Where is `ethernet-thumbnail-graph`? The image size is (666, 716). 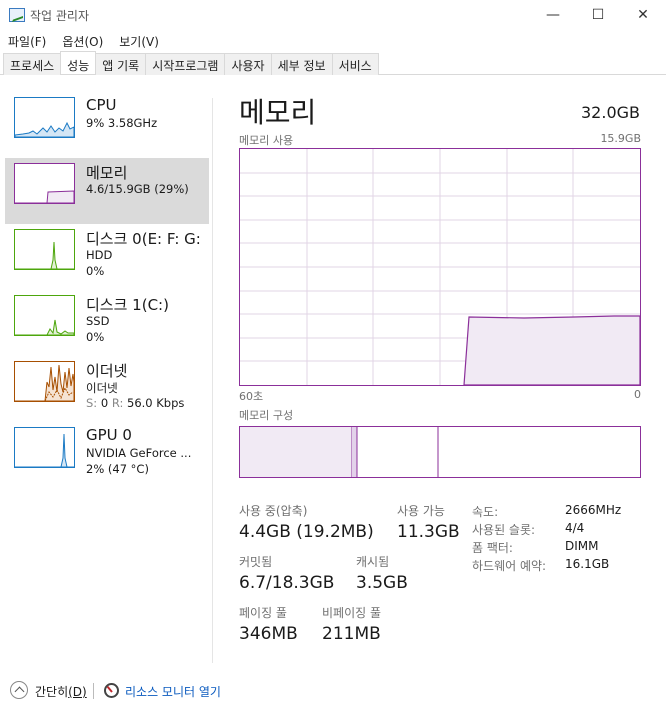
ethernet-thumbnail-graph is located at coordinates (44, 381).